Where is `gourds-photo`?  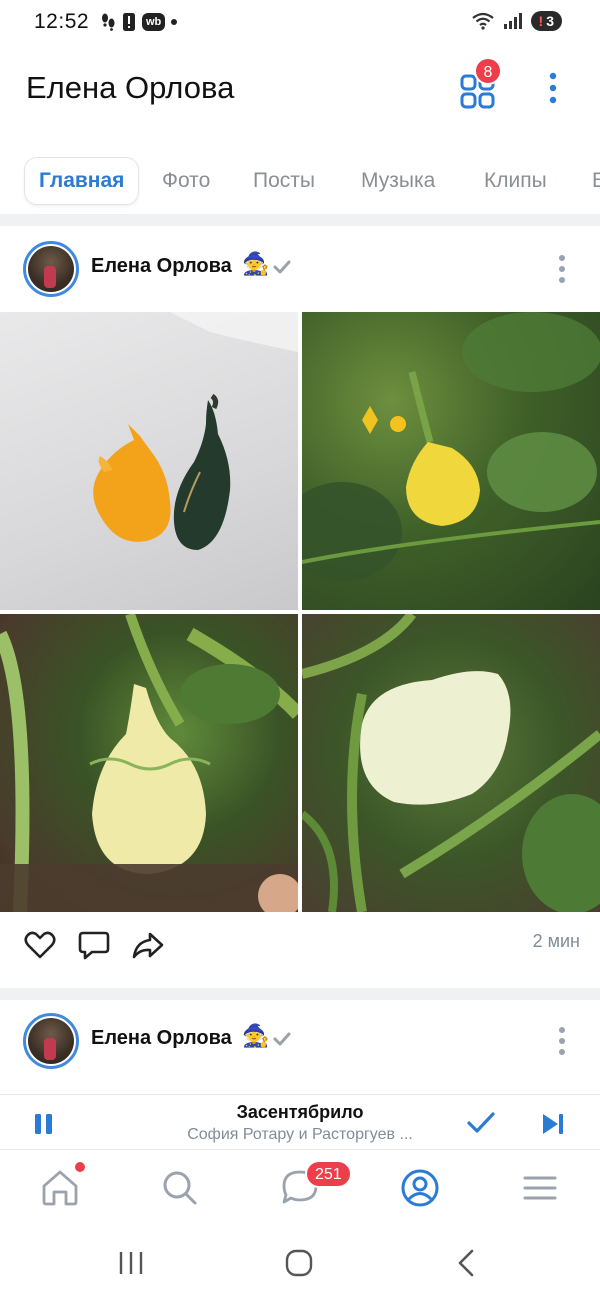
gourds-photo is located at coordinates (149, 461).